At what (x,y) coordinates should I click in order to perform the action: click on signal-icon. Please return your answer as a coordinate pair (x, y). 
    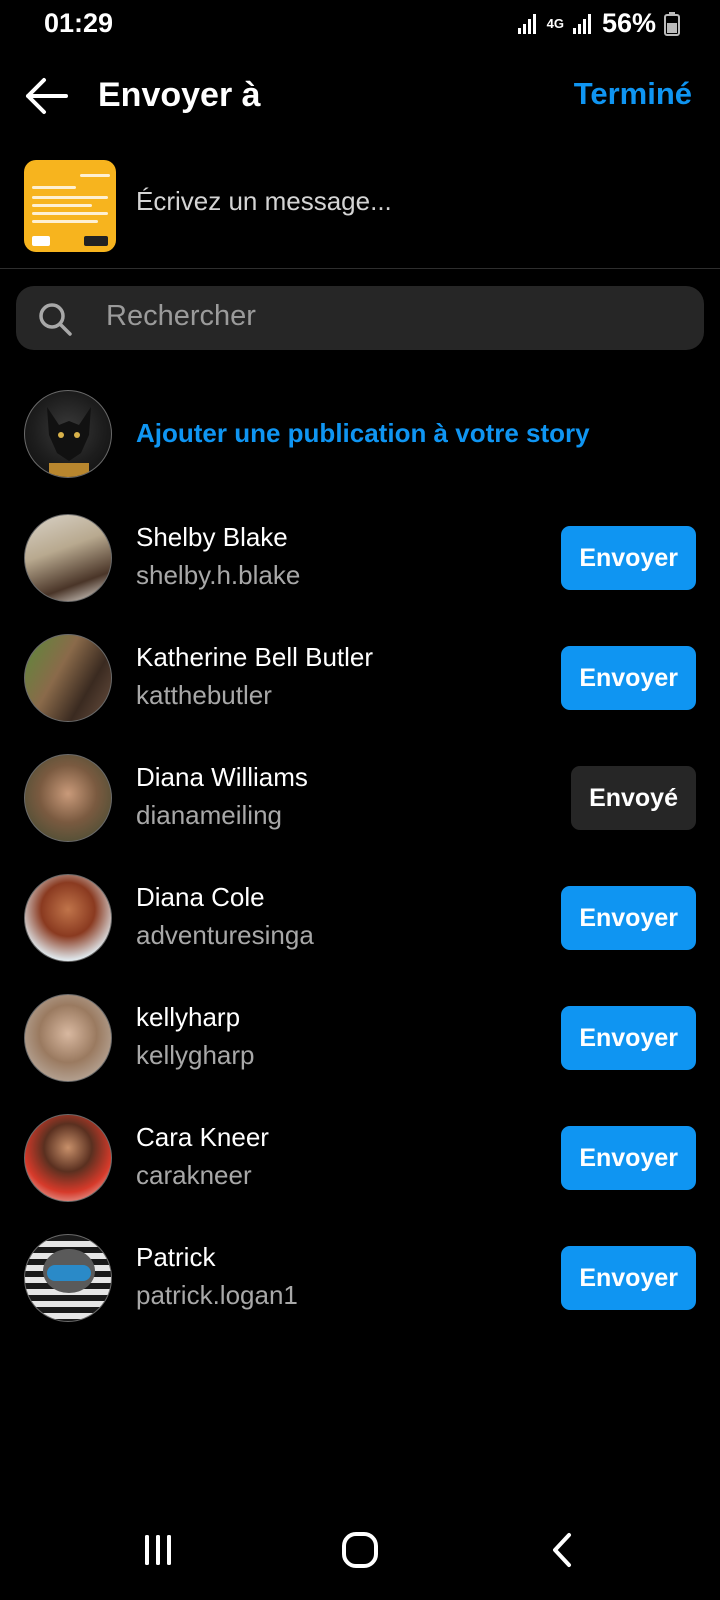
    Looking at the image, I should click on (528, 24).